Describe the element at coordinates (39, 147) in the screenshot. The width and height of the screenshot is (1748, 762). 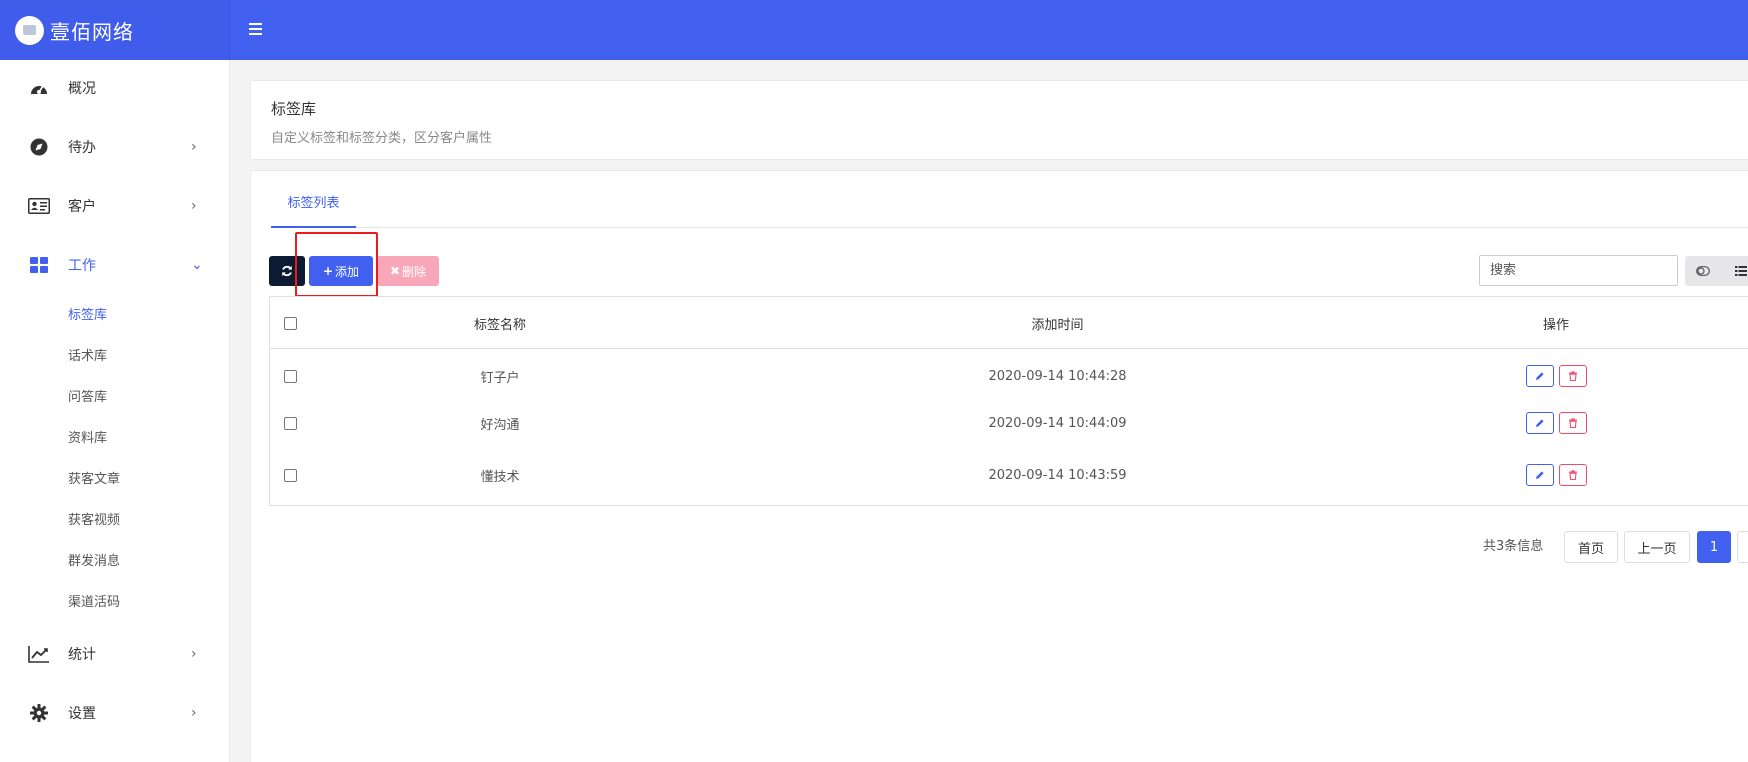
I see `compass-icon` at that location.